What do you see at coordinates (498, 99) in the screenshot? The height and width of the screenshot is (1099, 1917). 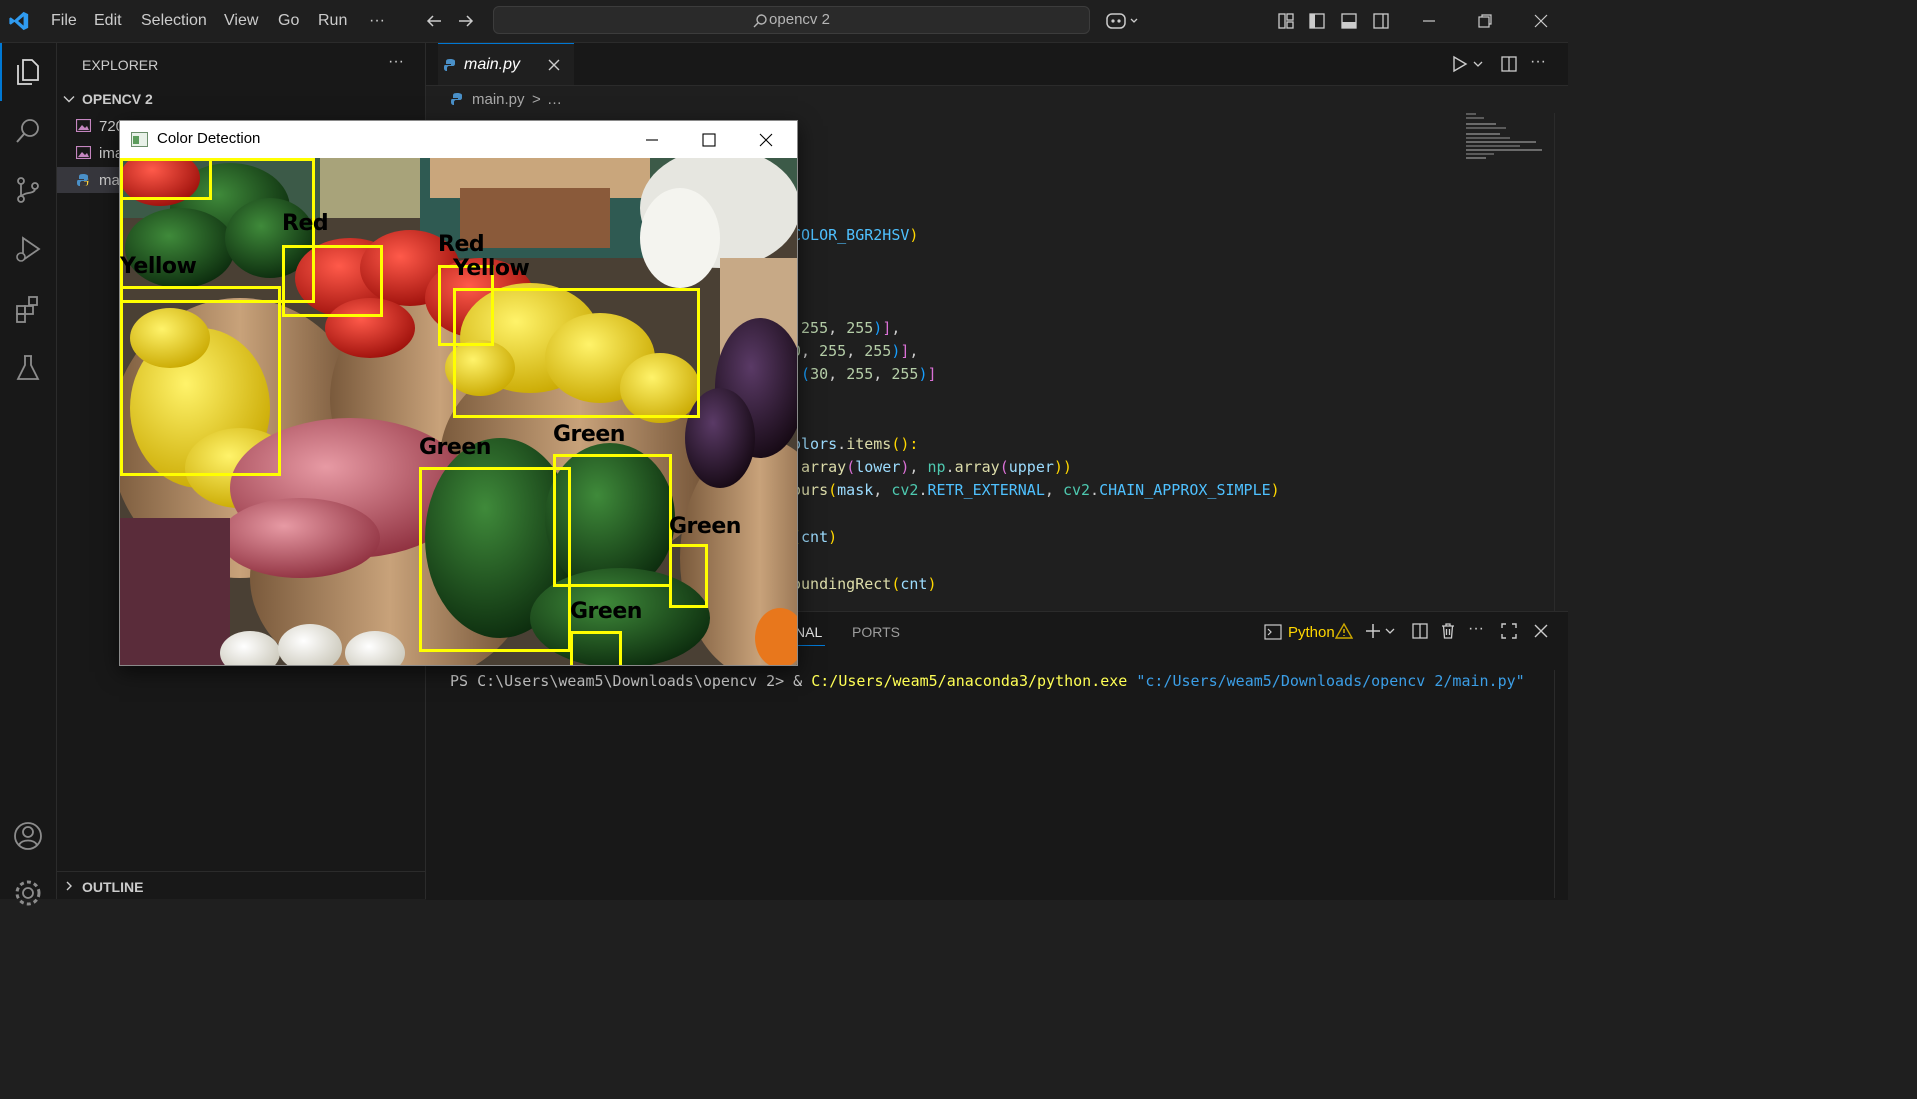 I see `breadcrumb-file: main.py` at bounding box center [498, 99].